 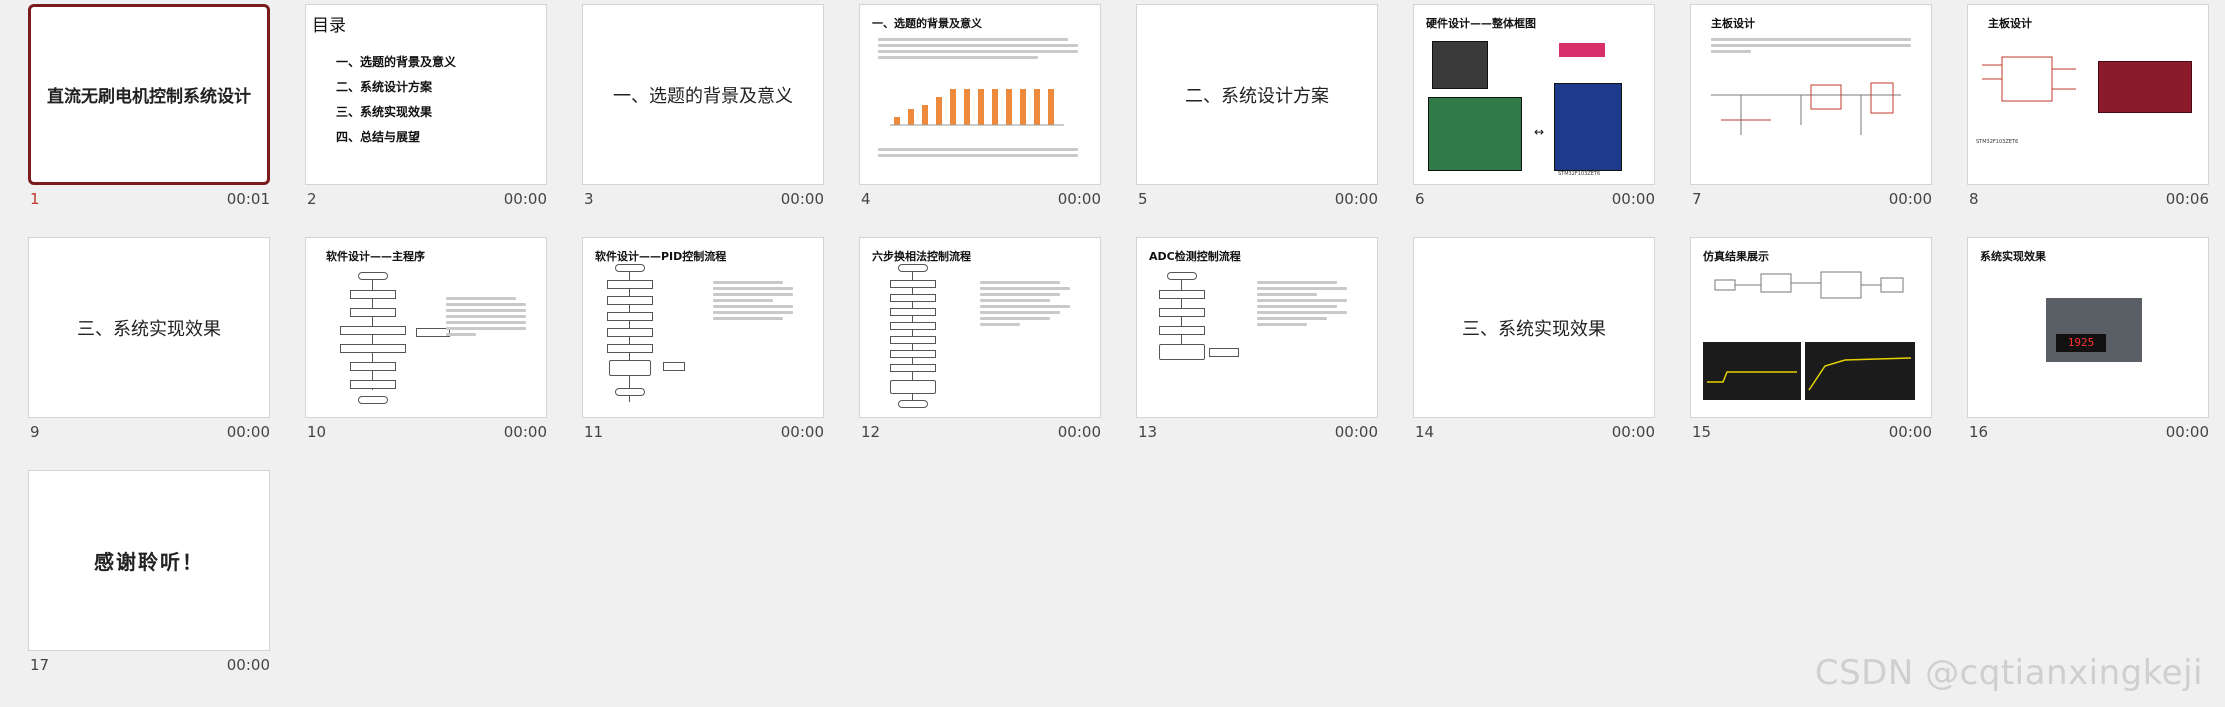 I want to click on slide-number: 6, so click(x=1420, y=199).